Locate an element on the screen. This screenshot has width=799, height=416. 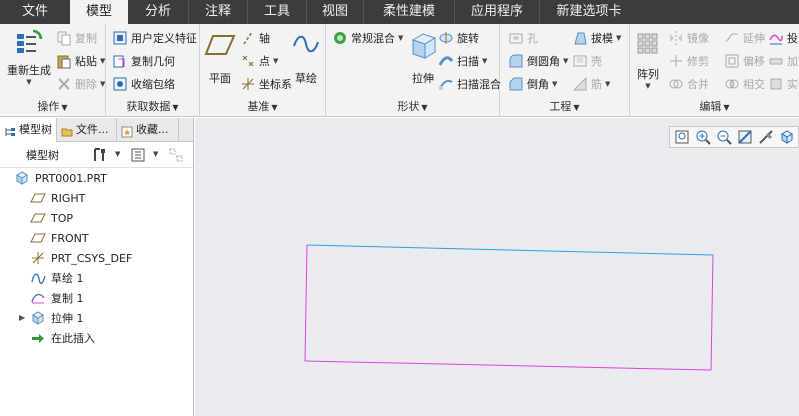
thicken-button: 加厚 is located at coordinates (783, 61).